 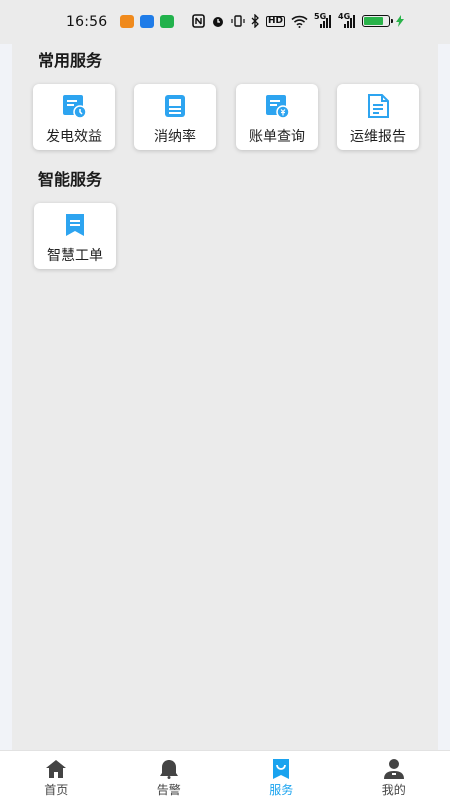 I want to click on report-doc-icon, so click(x=378, y=106).